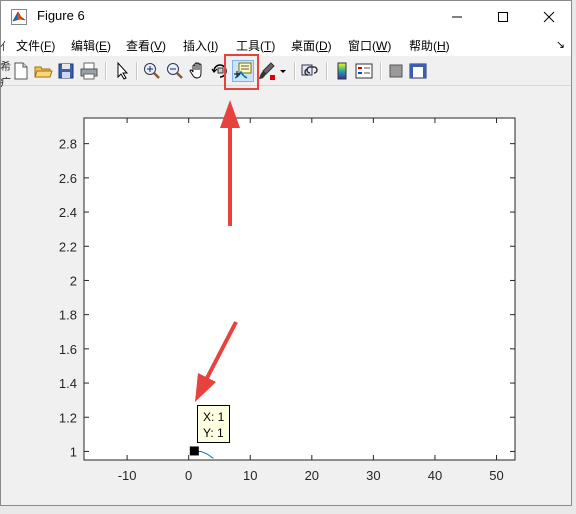 The width and height of the screenshot is (576, 514). I want to click on clipped-background-text: 疒, so click(5, 83).